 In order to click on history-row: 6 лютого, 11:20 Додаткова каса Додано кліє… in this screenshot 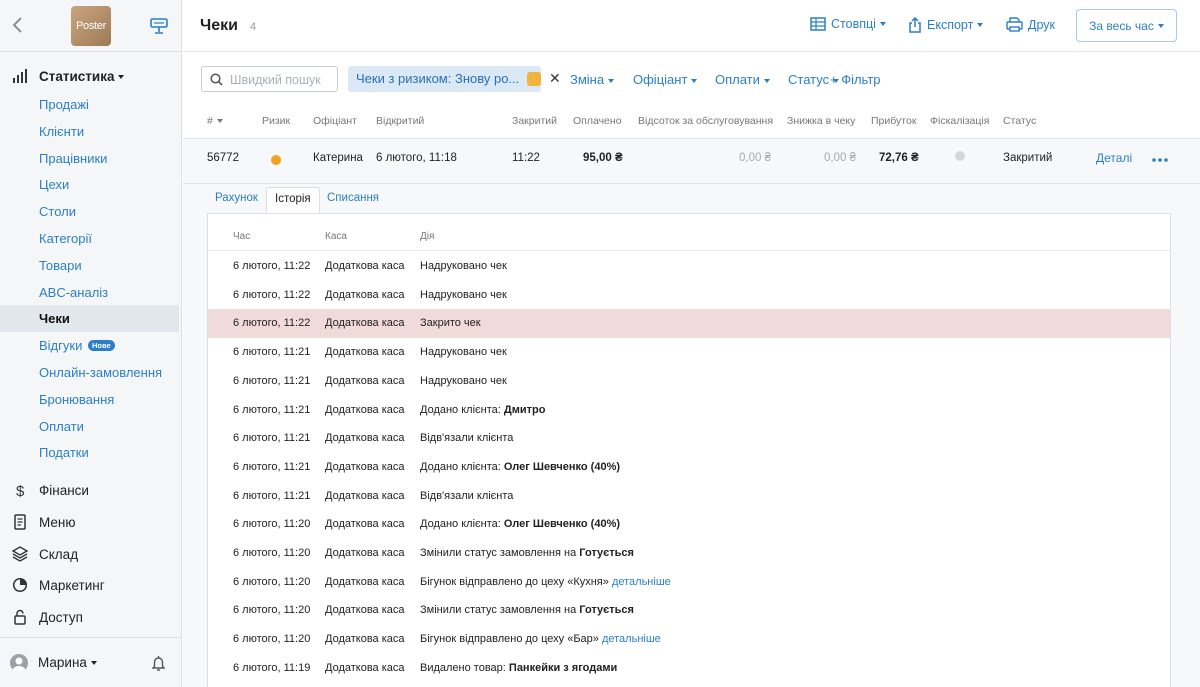, I will do `click(689, 524)`.